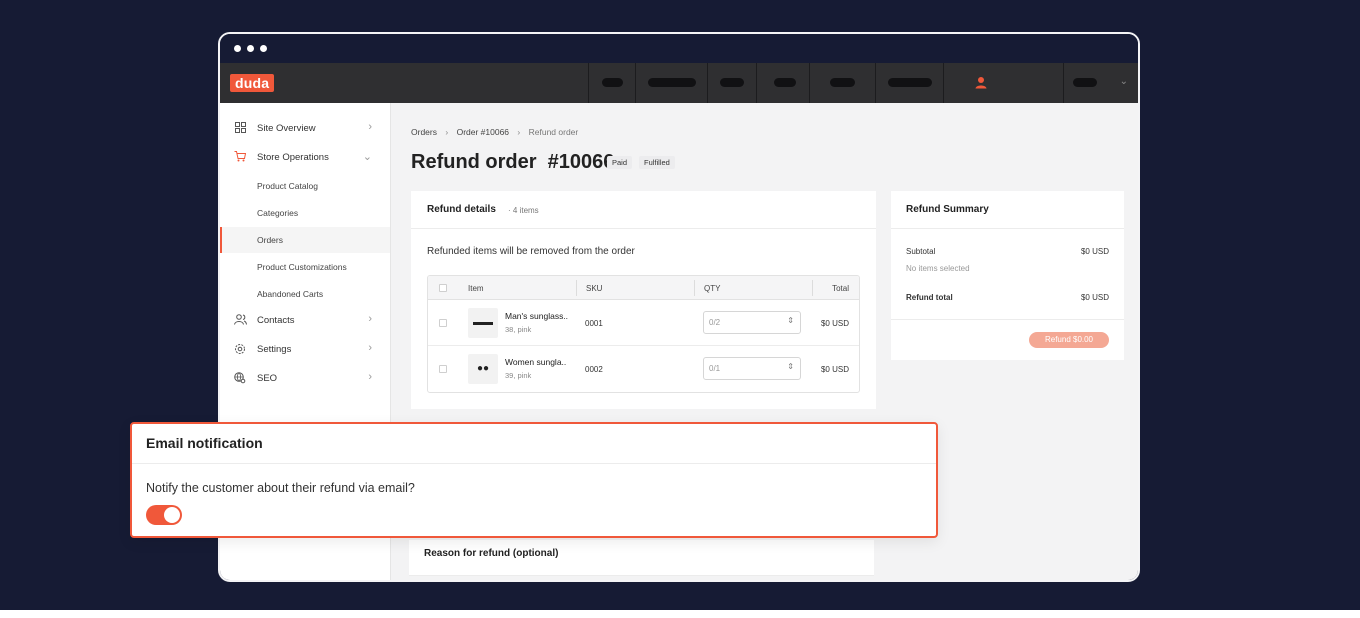 The height and width of the screenshot is (618, 1360). I want to click on refund-summary-title: Refund Summary, so click(947, 209).